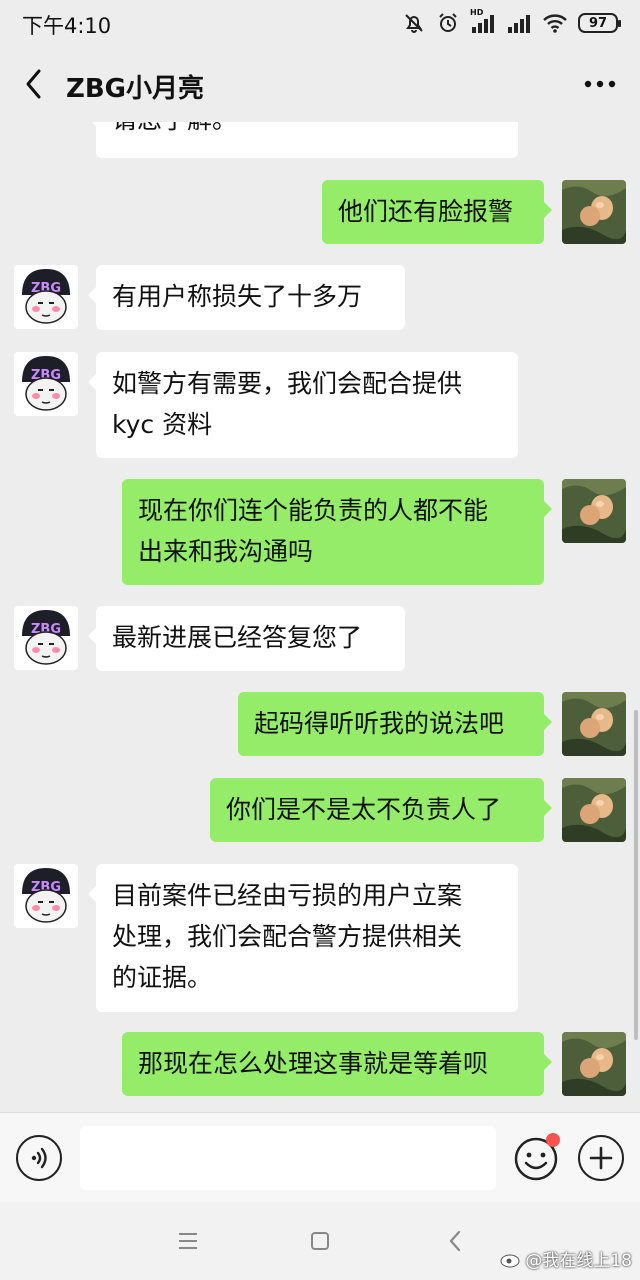  I want to click on plus-button, so click(601, 1158).